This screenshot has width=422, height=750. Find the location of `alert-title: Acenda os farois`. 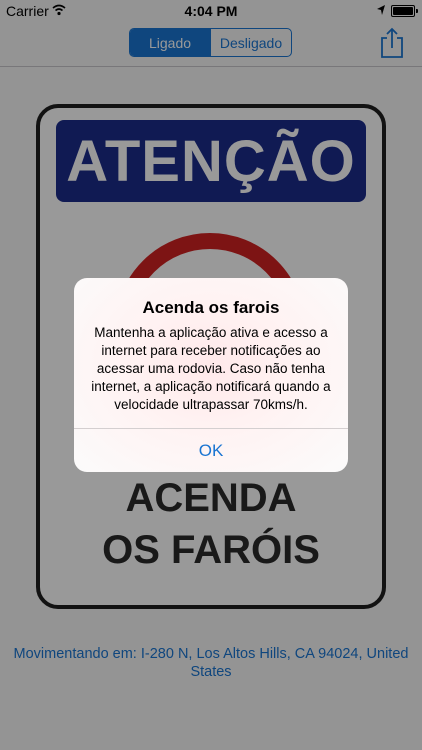

alert-title: Acenda os farois is located at coordinates (211, 307).